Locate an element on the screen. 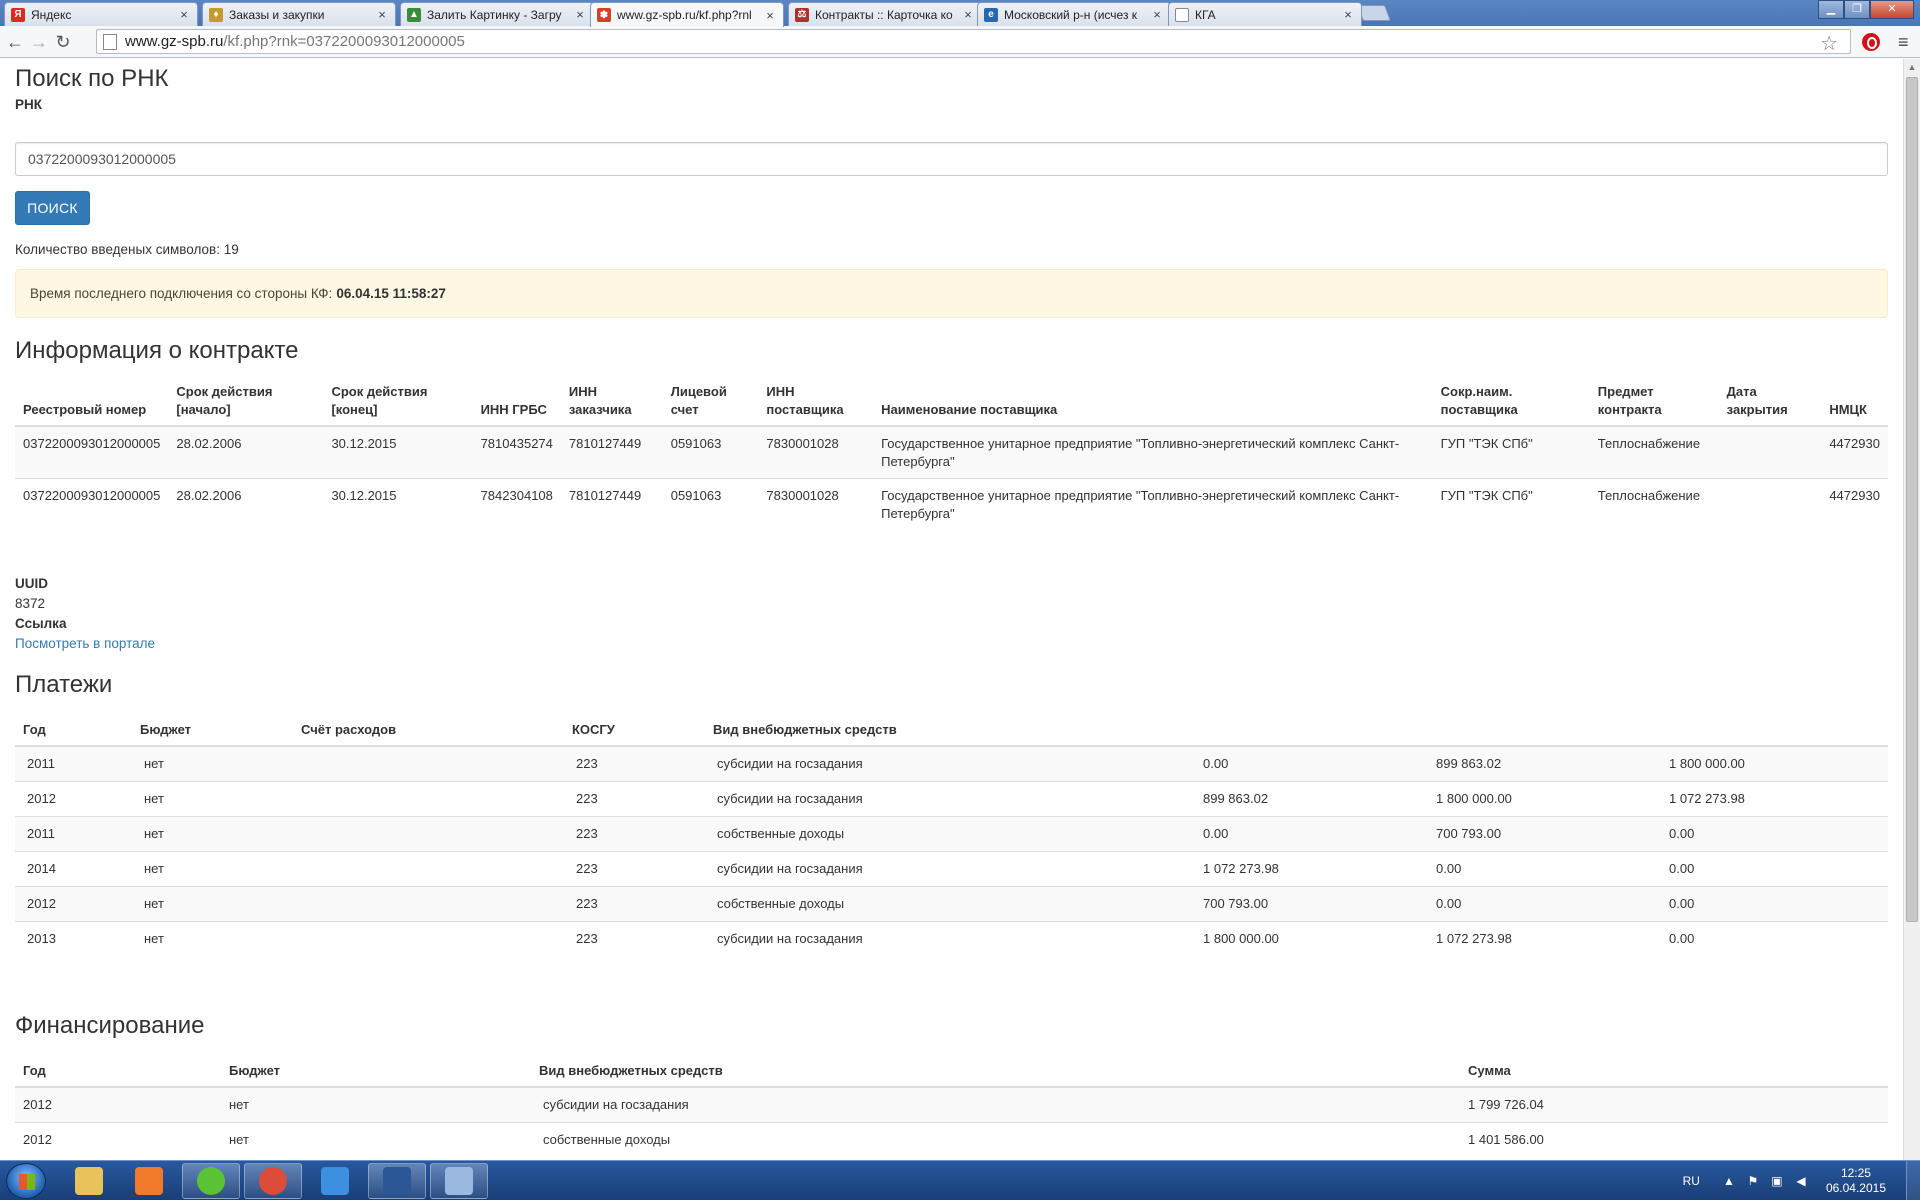 Image resolution: width=1920 pixels, height=1200 pixels. cell-kind: субсидии на госзадания is located at coordinates (948, 868).